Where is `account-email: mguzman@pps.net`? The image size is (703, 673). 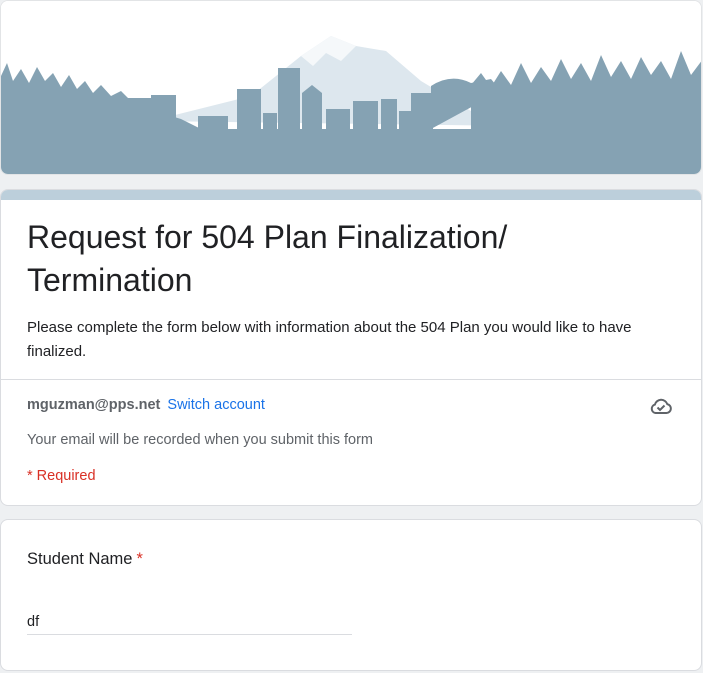 account-email: mguzman@pps.net is located at coordinates (94, 405).